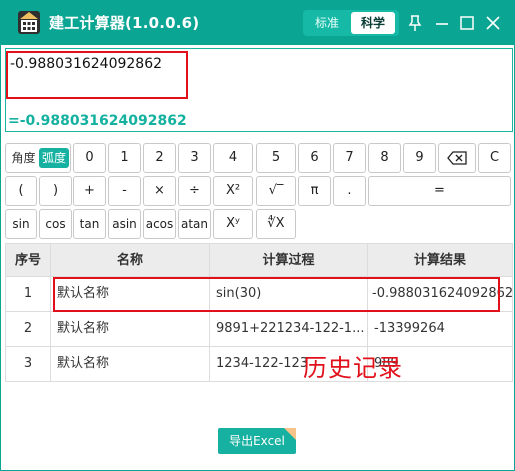 This screenshot has height=471, width=515. I want to click on clear-key: C, so click(494, 158).